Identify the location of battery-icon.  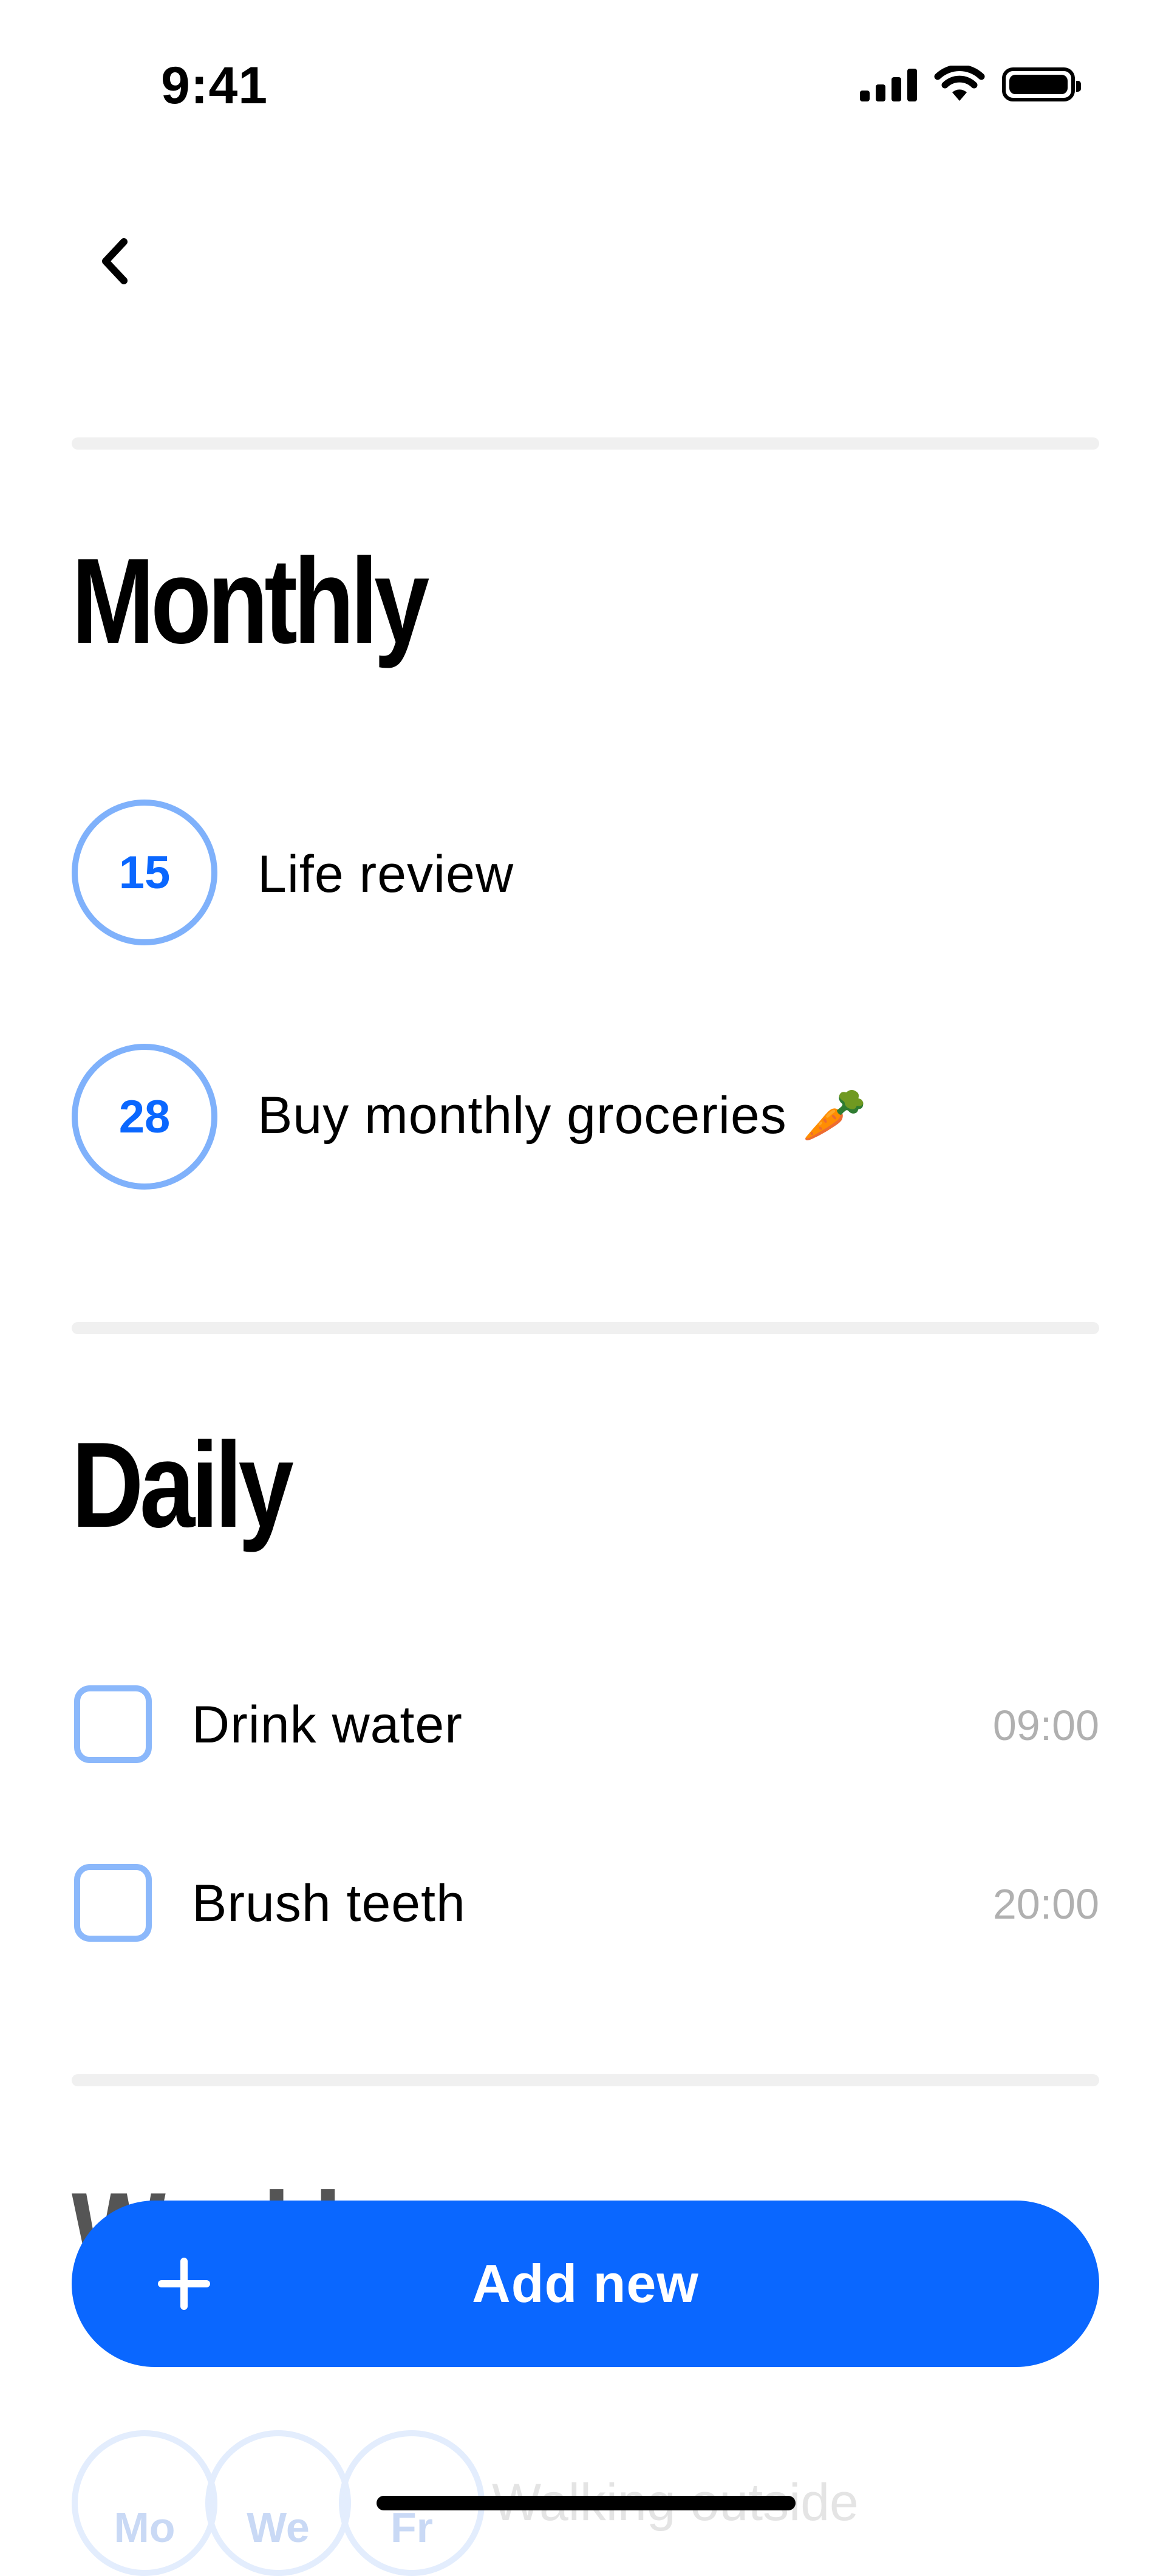
(1041, 84).